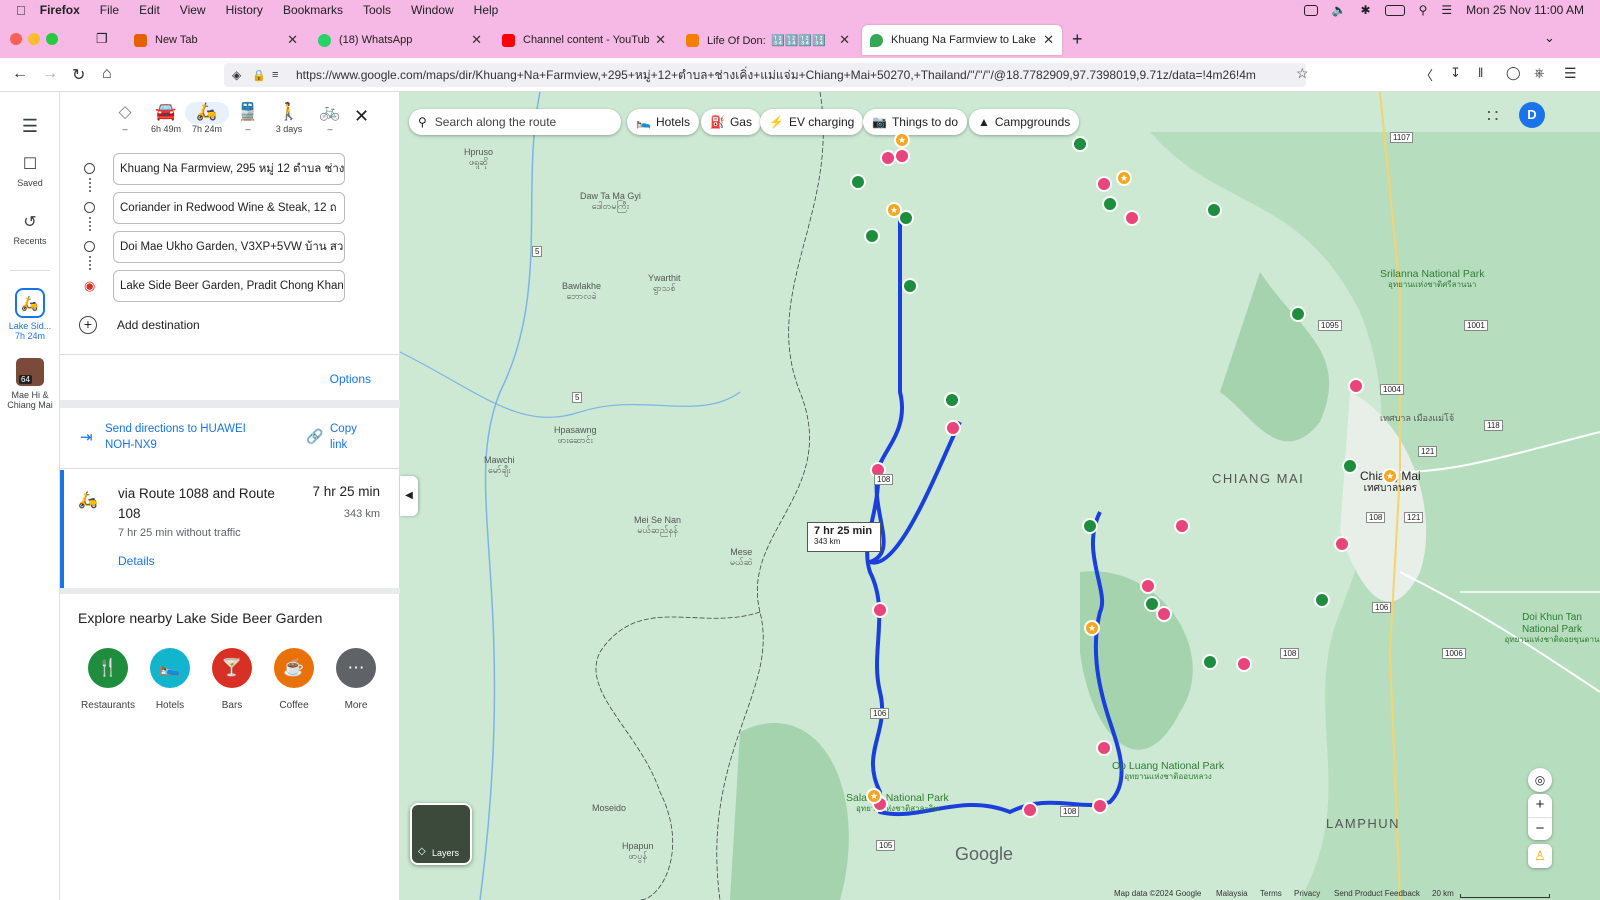 The height and width of the screenshot is (900, 1600). I want to click on window-zoom-button, so click(52, 39).